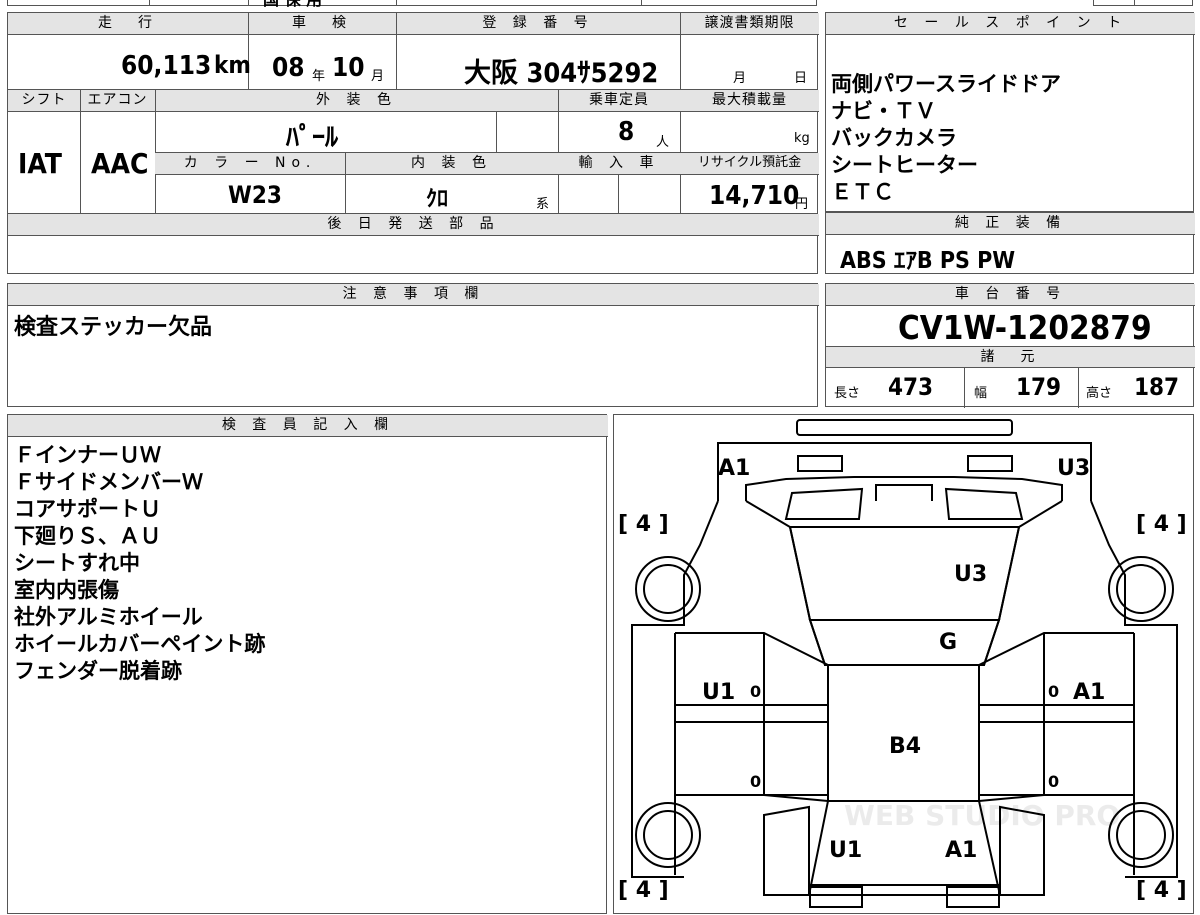 This screenshot has width=1200, height=915. I want to click on spec-height: 187, so click(1157, 387).